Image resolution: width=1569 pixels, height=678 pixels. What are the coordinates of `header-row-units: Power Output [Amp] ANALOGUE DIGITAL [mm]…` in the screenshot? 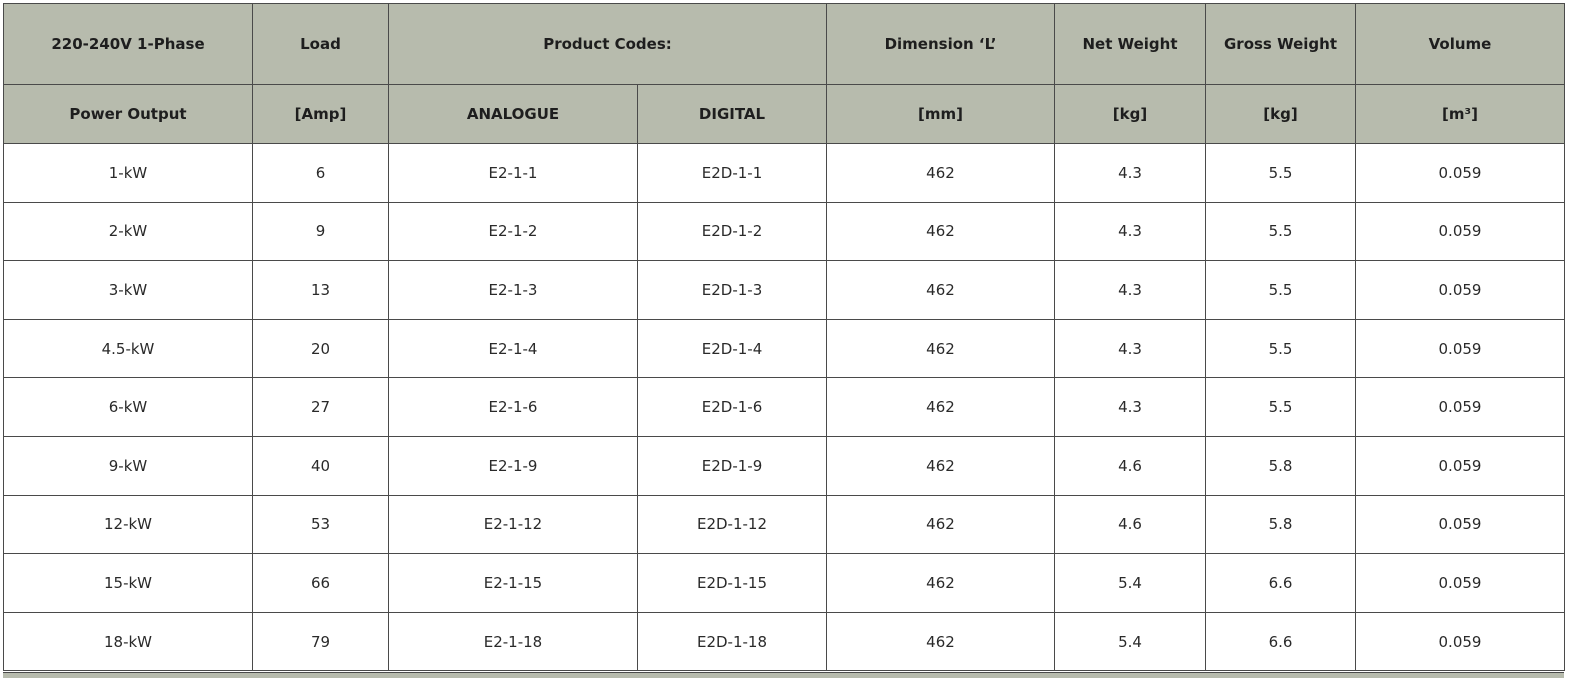 It's located at (784, 114).